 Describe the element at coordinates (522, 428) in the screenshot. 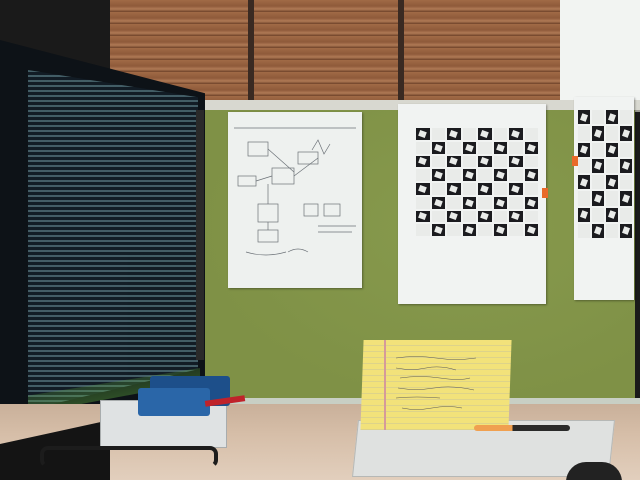

I see `pen` at that location.